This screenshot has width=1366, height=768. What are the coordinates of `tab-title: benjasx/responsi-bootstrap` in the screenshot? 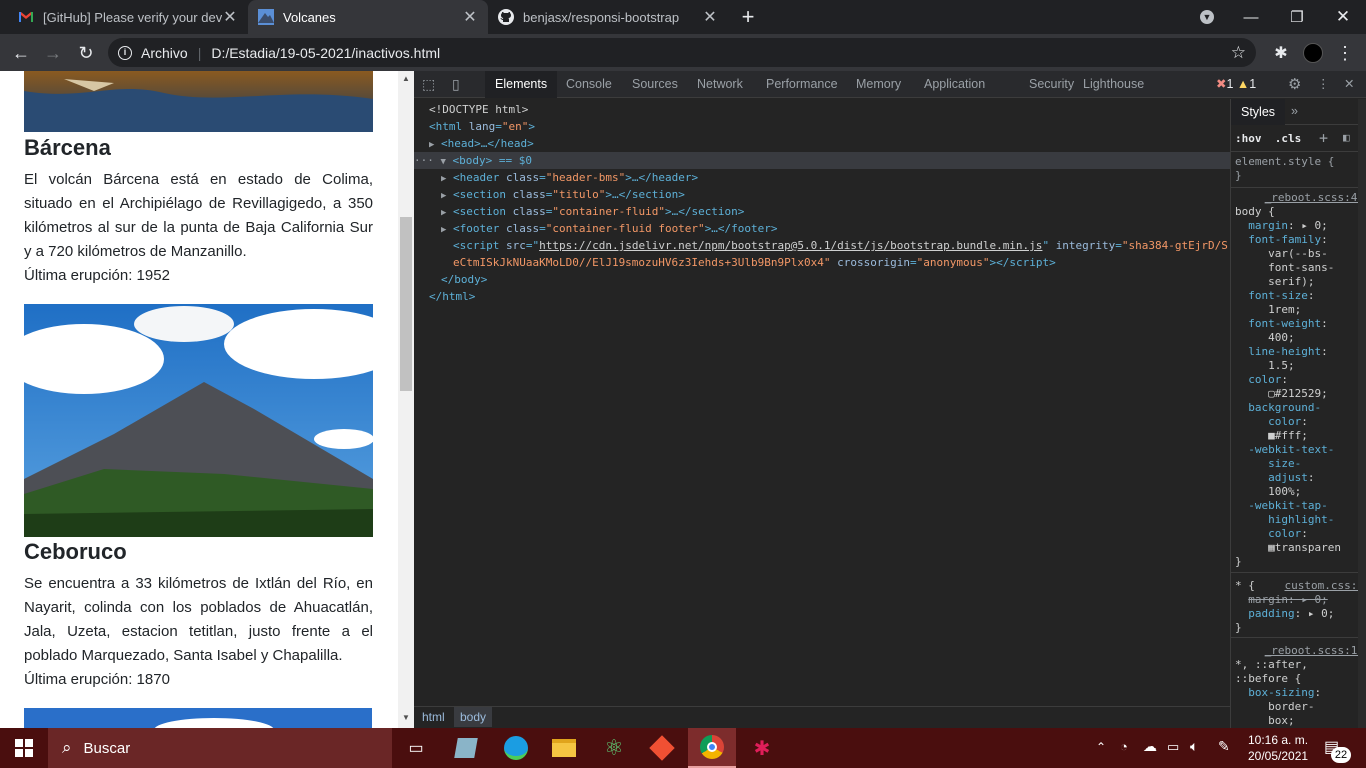 It's located at (601, 17).